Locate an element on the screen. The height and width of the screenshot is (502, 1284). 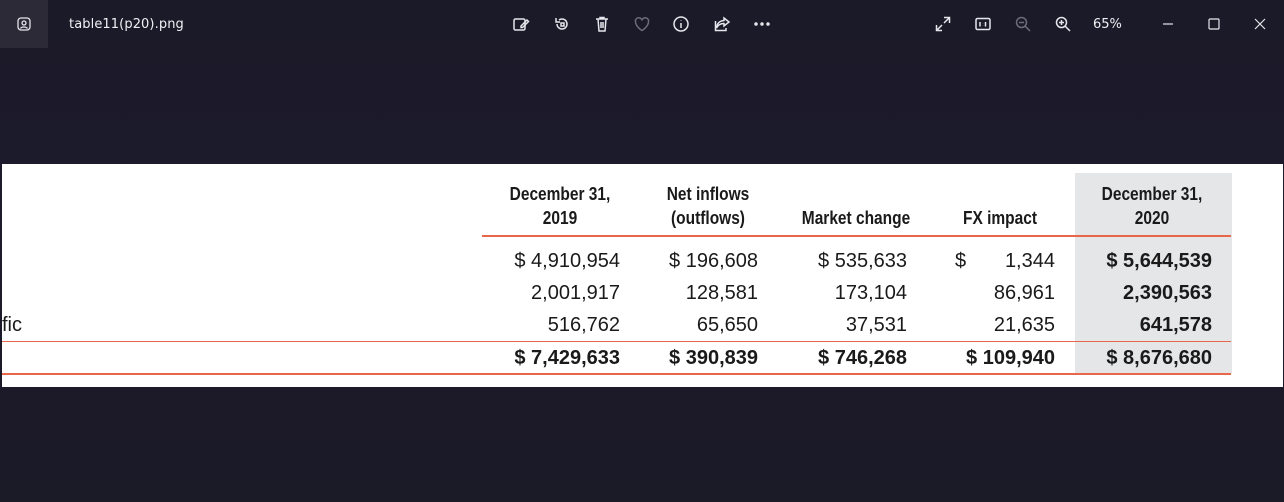
cell-r3-c3: 37,531 is located at coordinates (876, 325).